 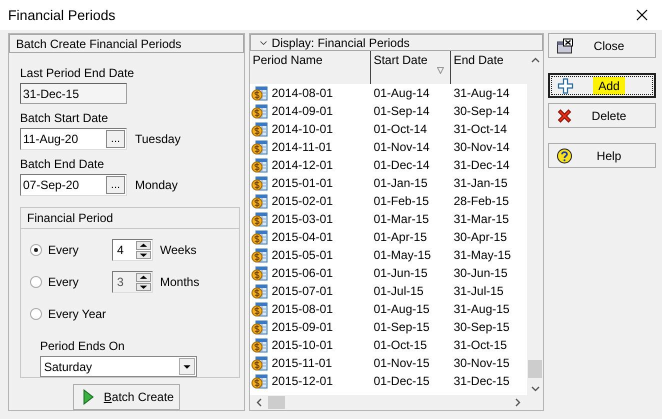 I want to click on batch-create-button: Batch Create, so click(x=126, y=397).